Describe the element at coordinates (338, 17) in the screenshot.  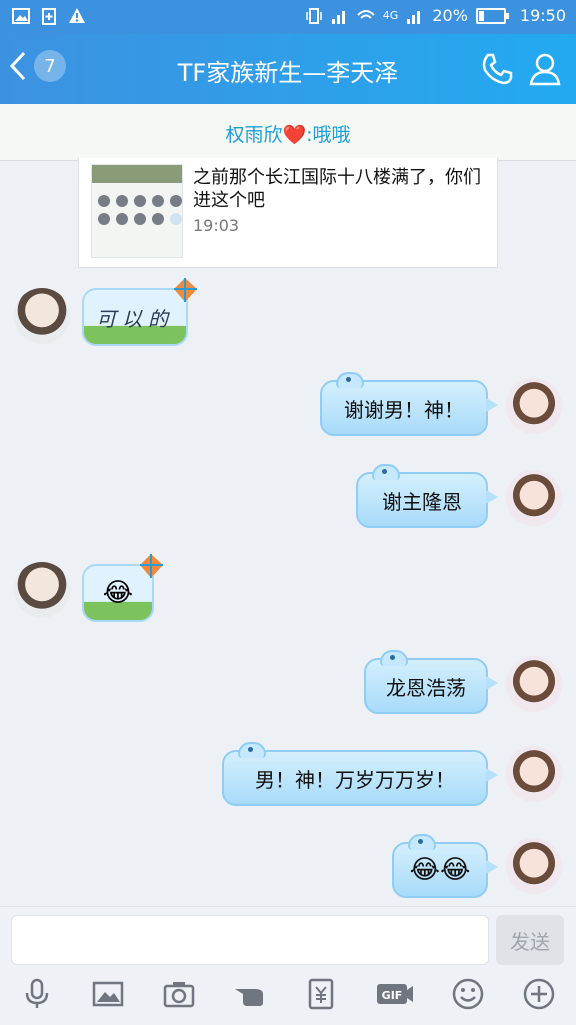
I see `signal-icon` at that location.